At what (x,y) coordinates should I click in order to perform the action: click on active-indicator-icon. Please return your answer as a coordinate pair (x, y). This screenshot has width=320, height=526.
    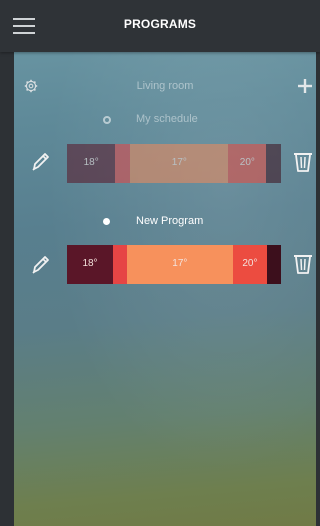
    Looking at the image, I should click on (106, 221).